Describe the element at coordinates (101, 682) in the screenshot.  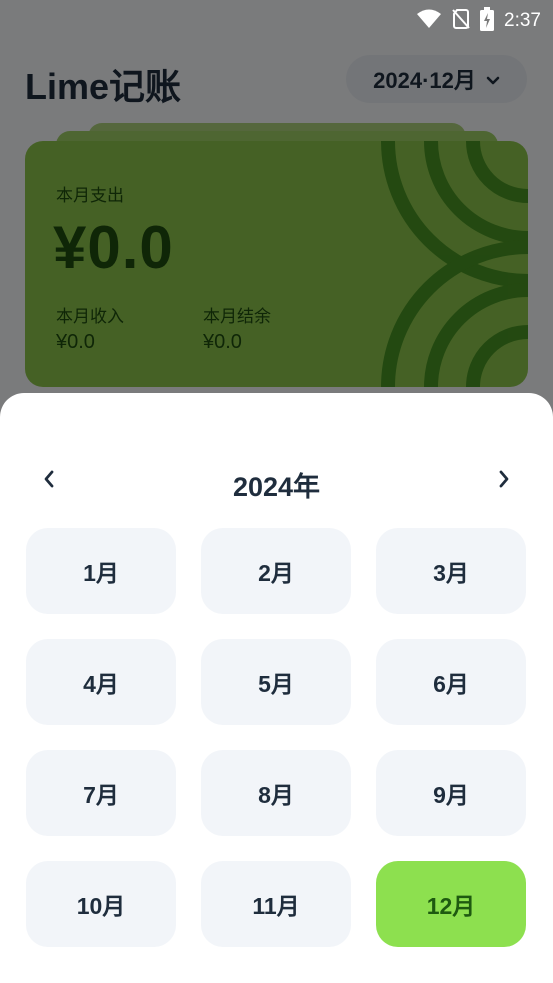
I see `month-button: 4月` at that location.